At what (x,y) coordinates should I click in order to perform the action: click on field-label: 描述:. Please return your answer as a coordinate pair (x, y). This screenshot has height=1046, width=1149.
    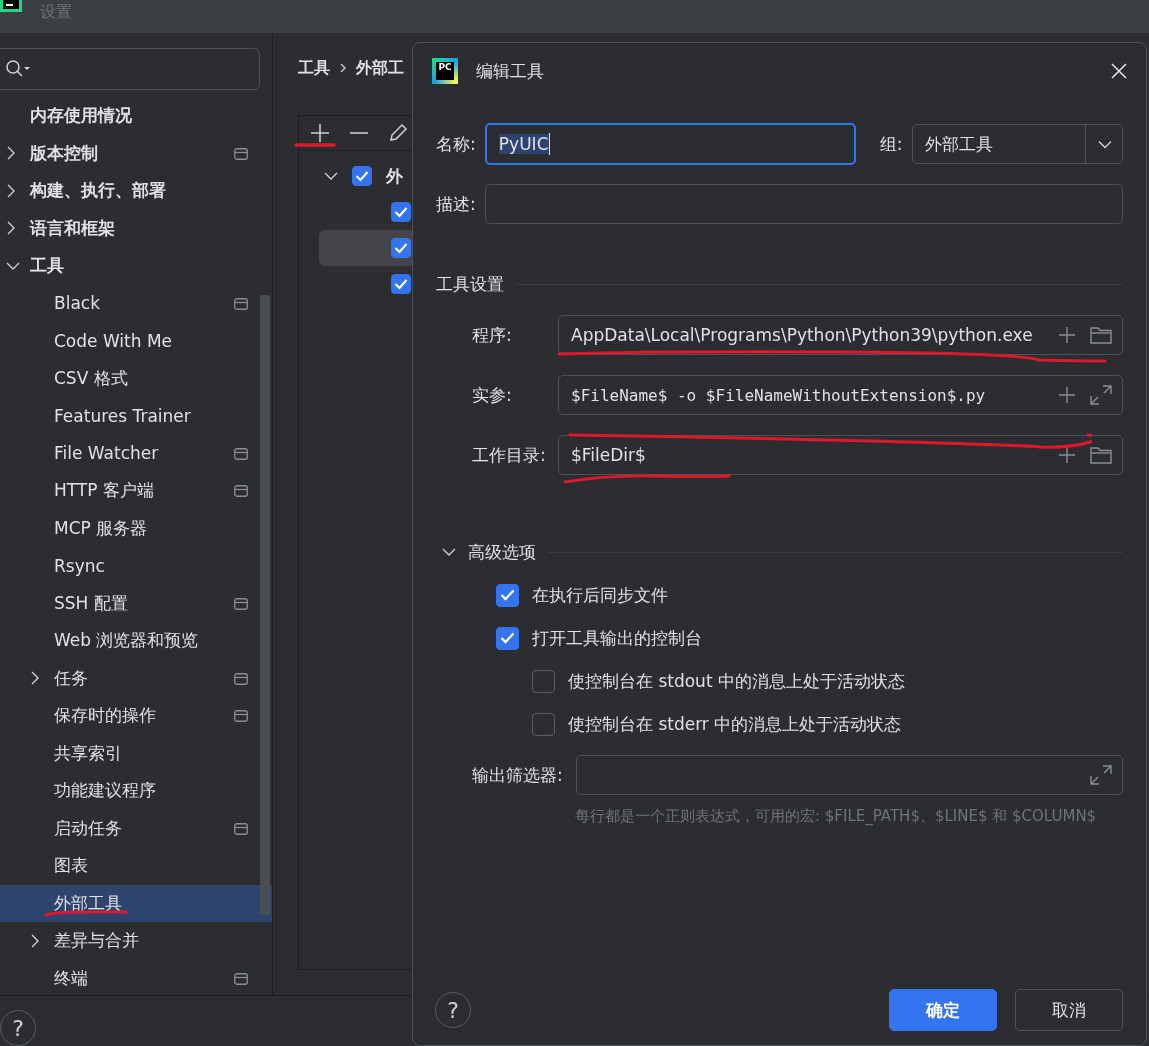
    Looking at the image, I should click on (456, 204).